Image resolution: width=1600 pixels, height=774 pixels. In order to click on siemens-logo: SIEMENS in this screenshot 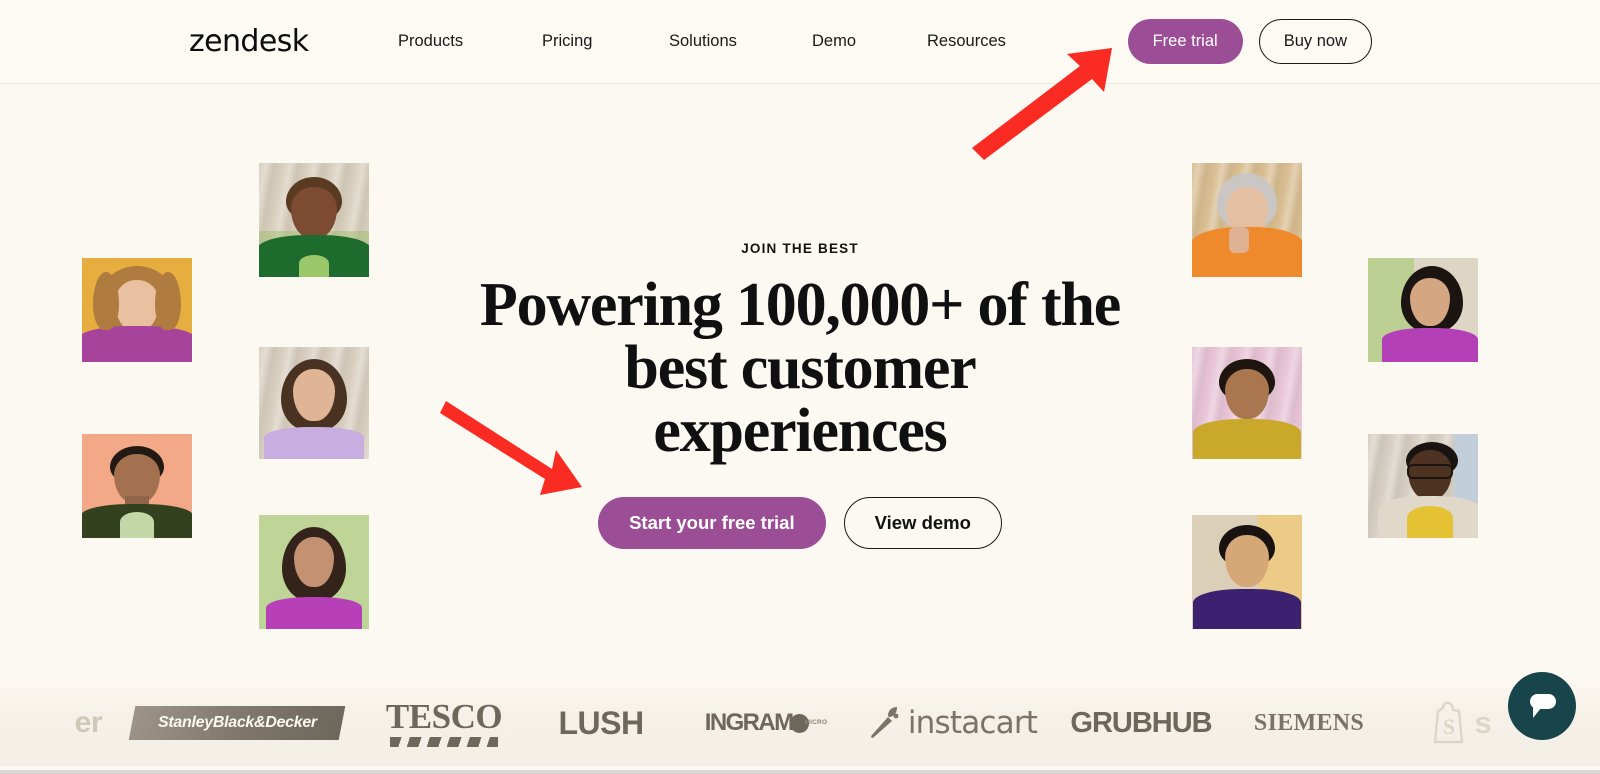, I will do `click(1309, 722)`.